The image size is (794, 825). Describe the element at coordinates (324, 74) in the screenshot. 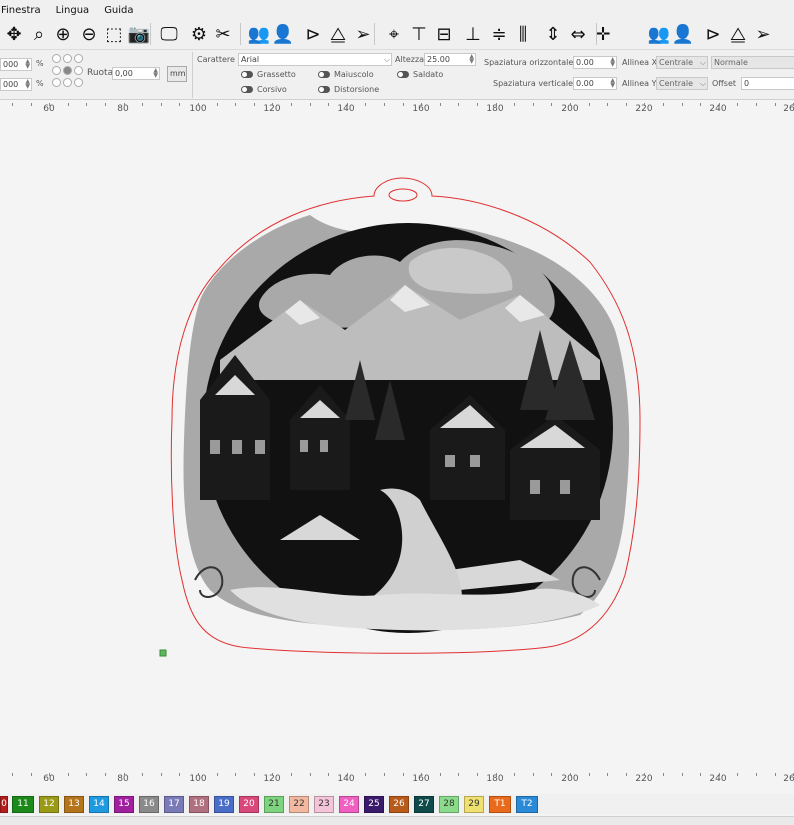

I see `maiuscolo-toggle` at that location.